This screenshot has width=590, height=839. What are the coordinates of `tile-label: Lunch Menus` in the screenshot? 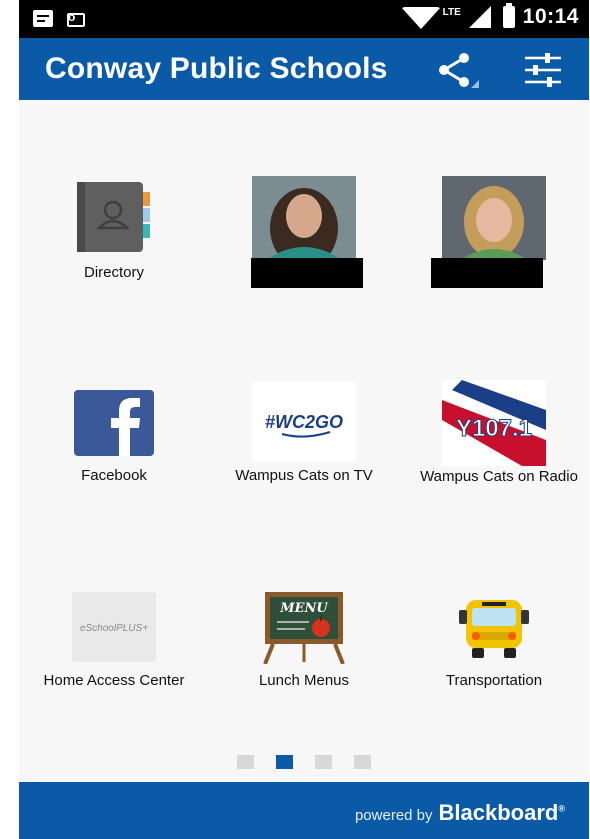 It's located at (304, 680).